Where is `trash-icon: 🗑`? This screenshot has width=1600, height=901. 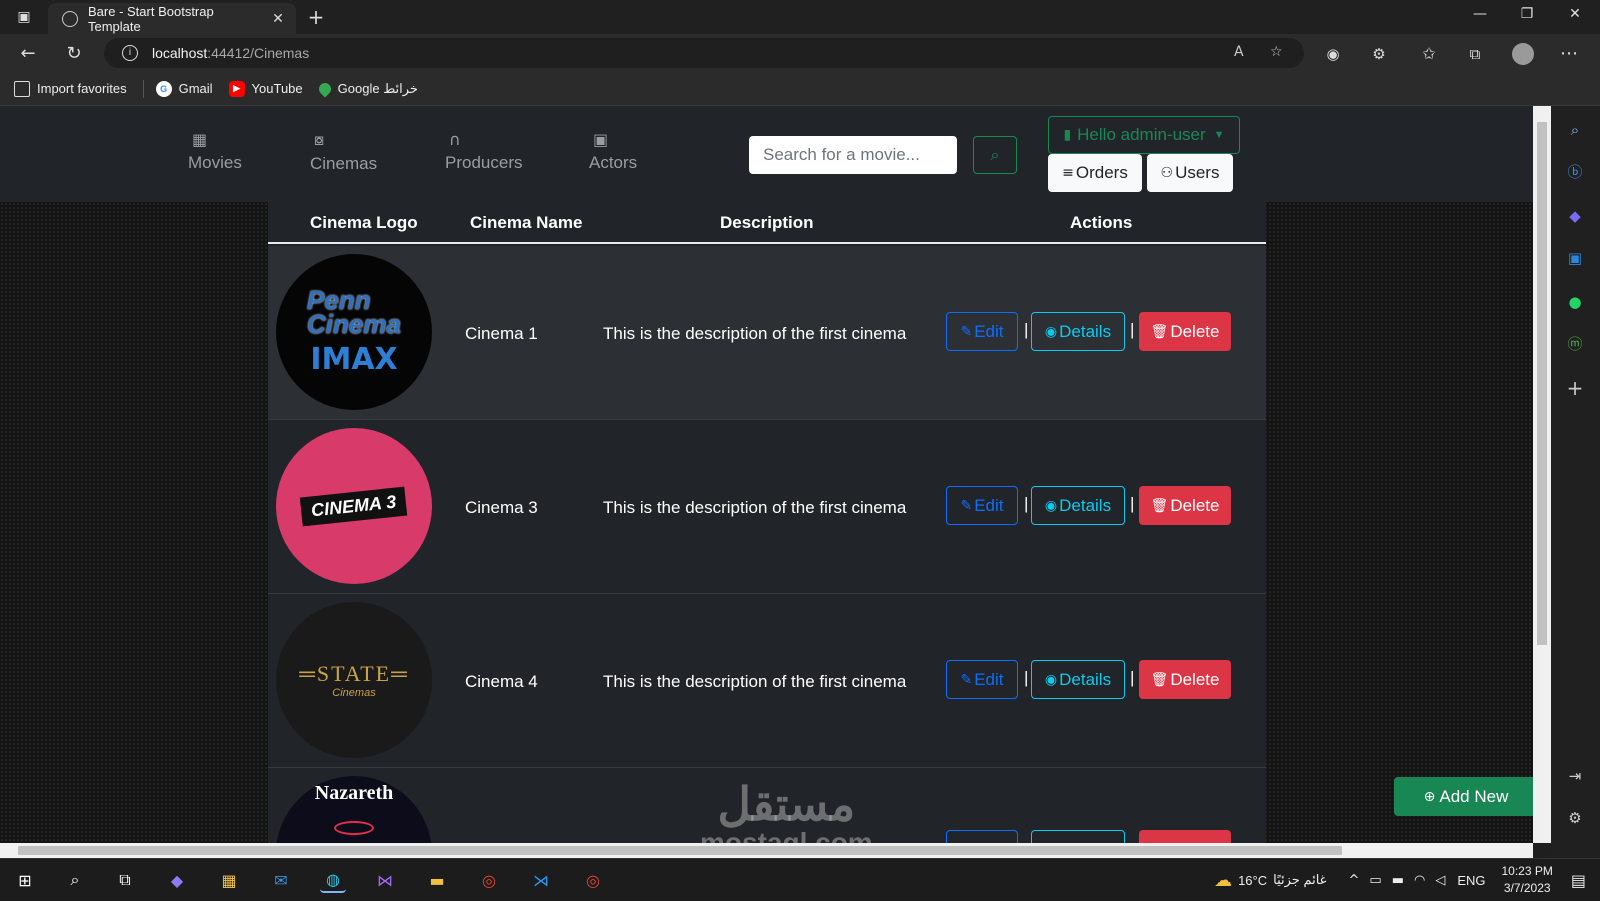 trash-icon: 🗑 is located at coordinates (1159, 679).